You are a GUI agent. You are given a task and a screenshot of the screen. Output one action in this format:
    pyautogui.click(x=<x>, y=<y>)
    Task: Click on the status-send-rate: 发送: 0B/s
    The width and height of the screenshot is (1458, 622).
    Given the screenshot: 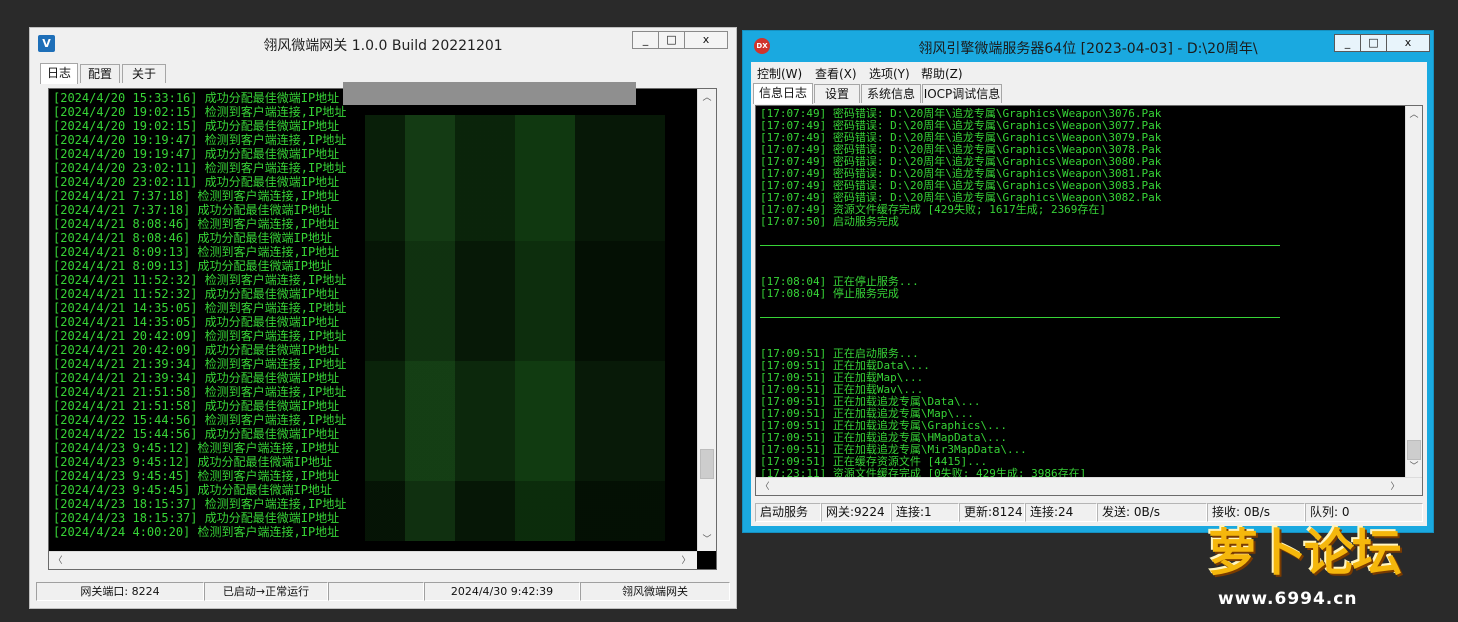 What is the action you would take?
    pyautogui.click(x=1152, y=512)
    